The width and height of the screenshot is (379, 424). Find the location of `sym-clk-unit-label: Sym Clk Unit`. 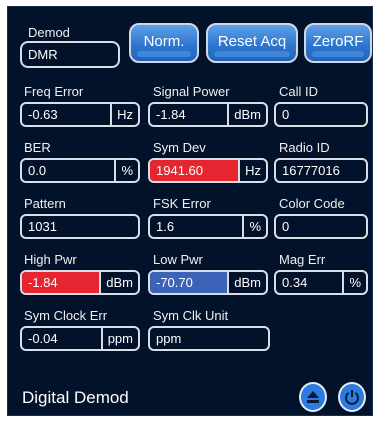

sym-clk-unit-label: Sym Clk Unit is located at coordinates (191, 315).